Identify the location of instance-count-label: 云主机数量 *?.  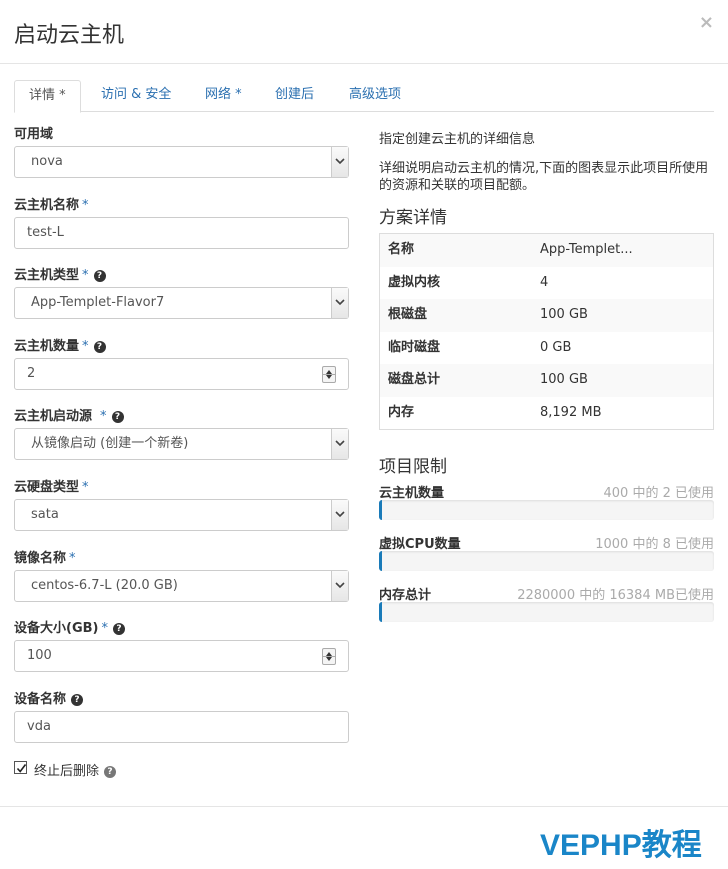
(60, 344).